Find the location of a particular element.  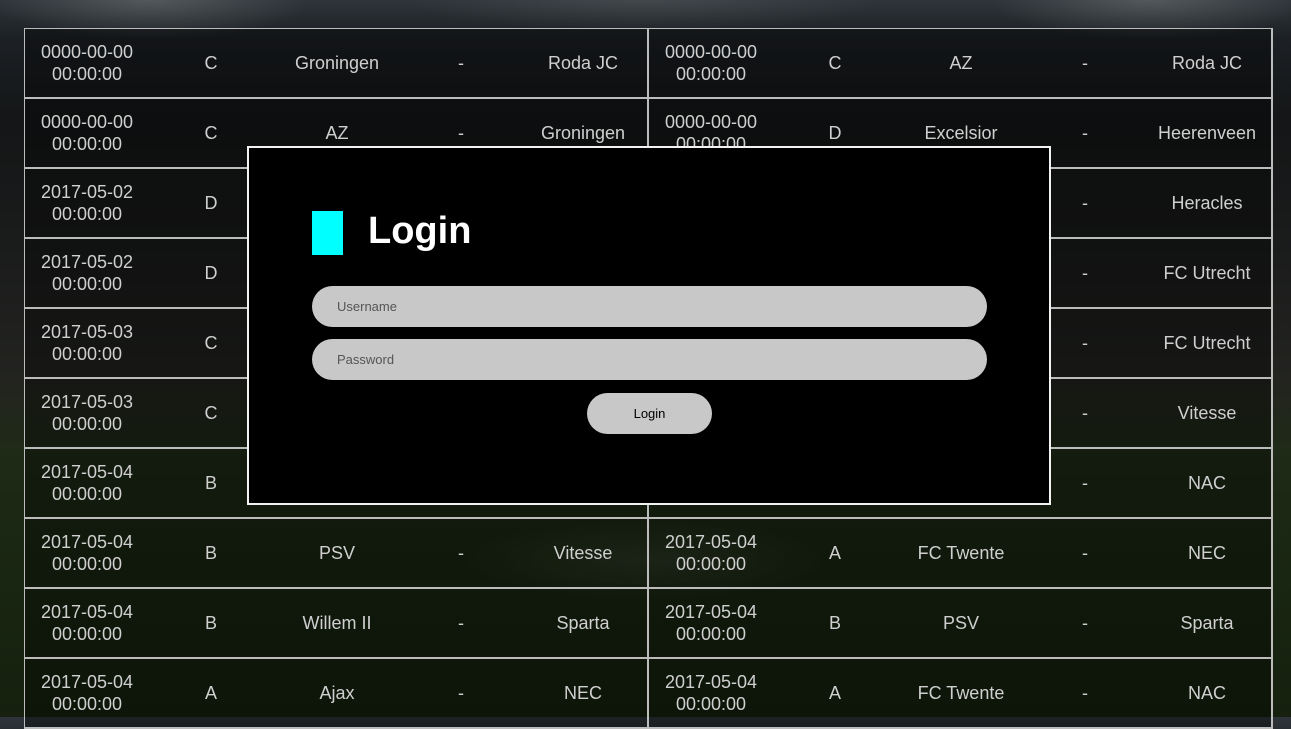

home-team: Ajax is located at coordinates (337, 692).